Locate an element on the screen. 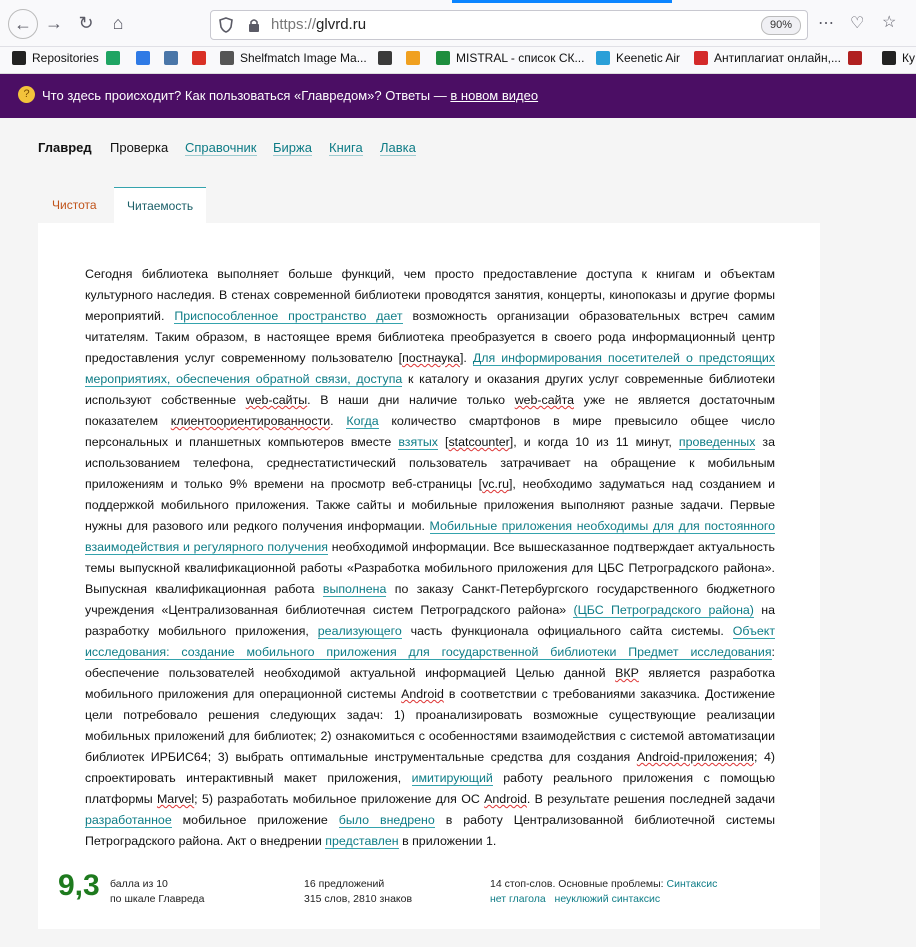 Image resolution: width=916 pixels, height=947 pixels. address-bar: https://glvrd.ru 90% is located at coordinates (509, 25).